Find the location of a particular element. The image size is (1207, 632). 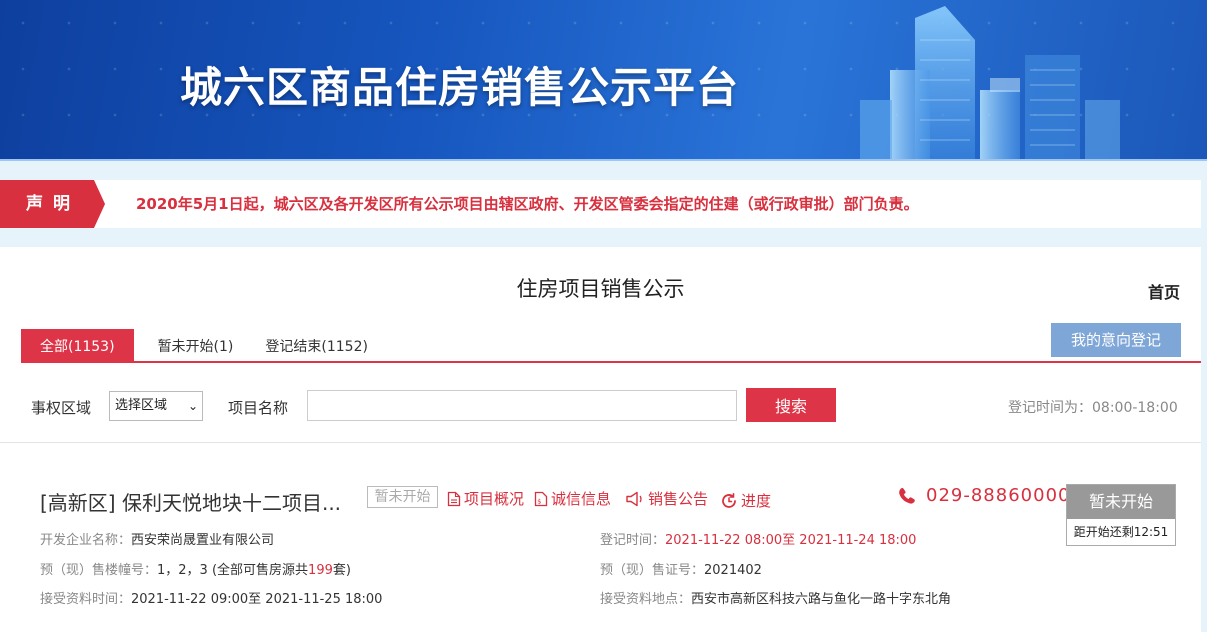

site-title: 城六区商品住房销售公示平台 is located at coordinates (460, 87).